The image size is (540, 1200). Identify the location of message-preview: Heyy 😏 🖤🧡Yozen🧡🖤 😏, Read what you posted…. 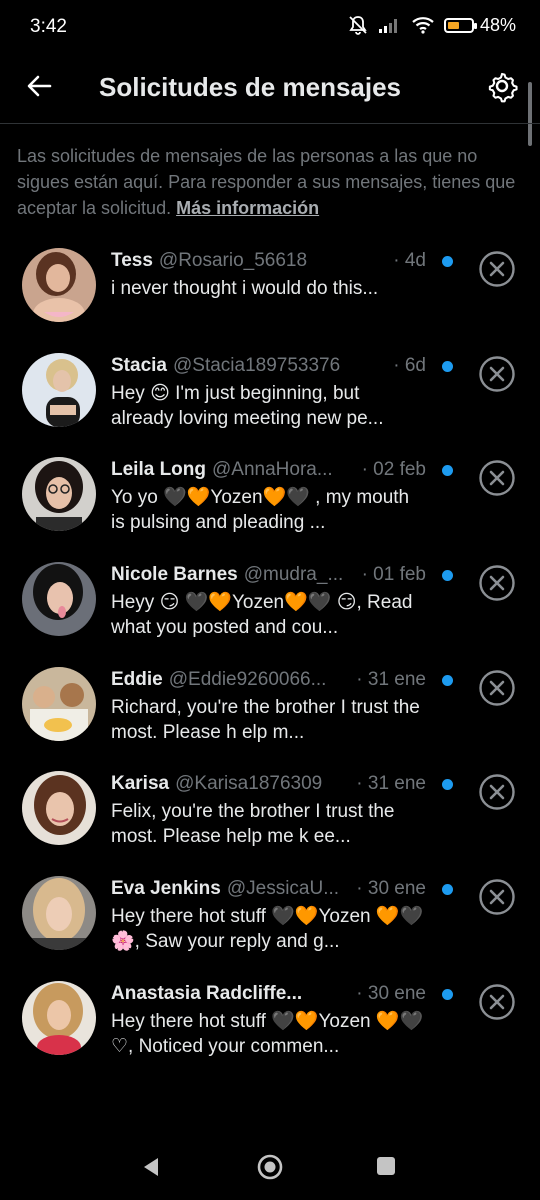
(262, 615).